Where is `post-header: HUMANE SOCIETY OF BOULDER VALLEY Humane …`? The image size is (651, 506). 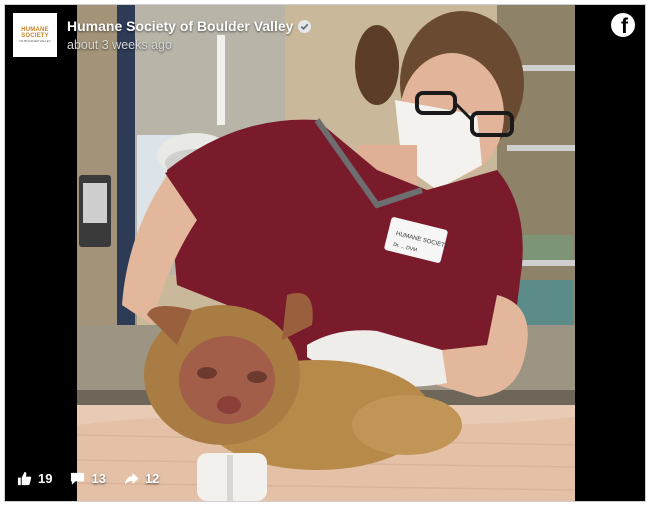 post-header: HUMANE SOCIETY OF BOULDER VALLEY Humane … is located at coordinates (162, 35).